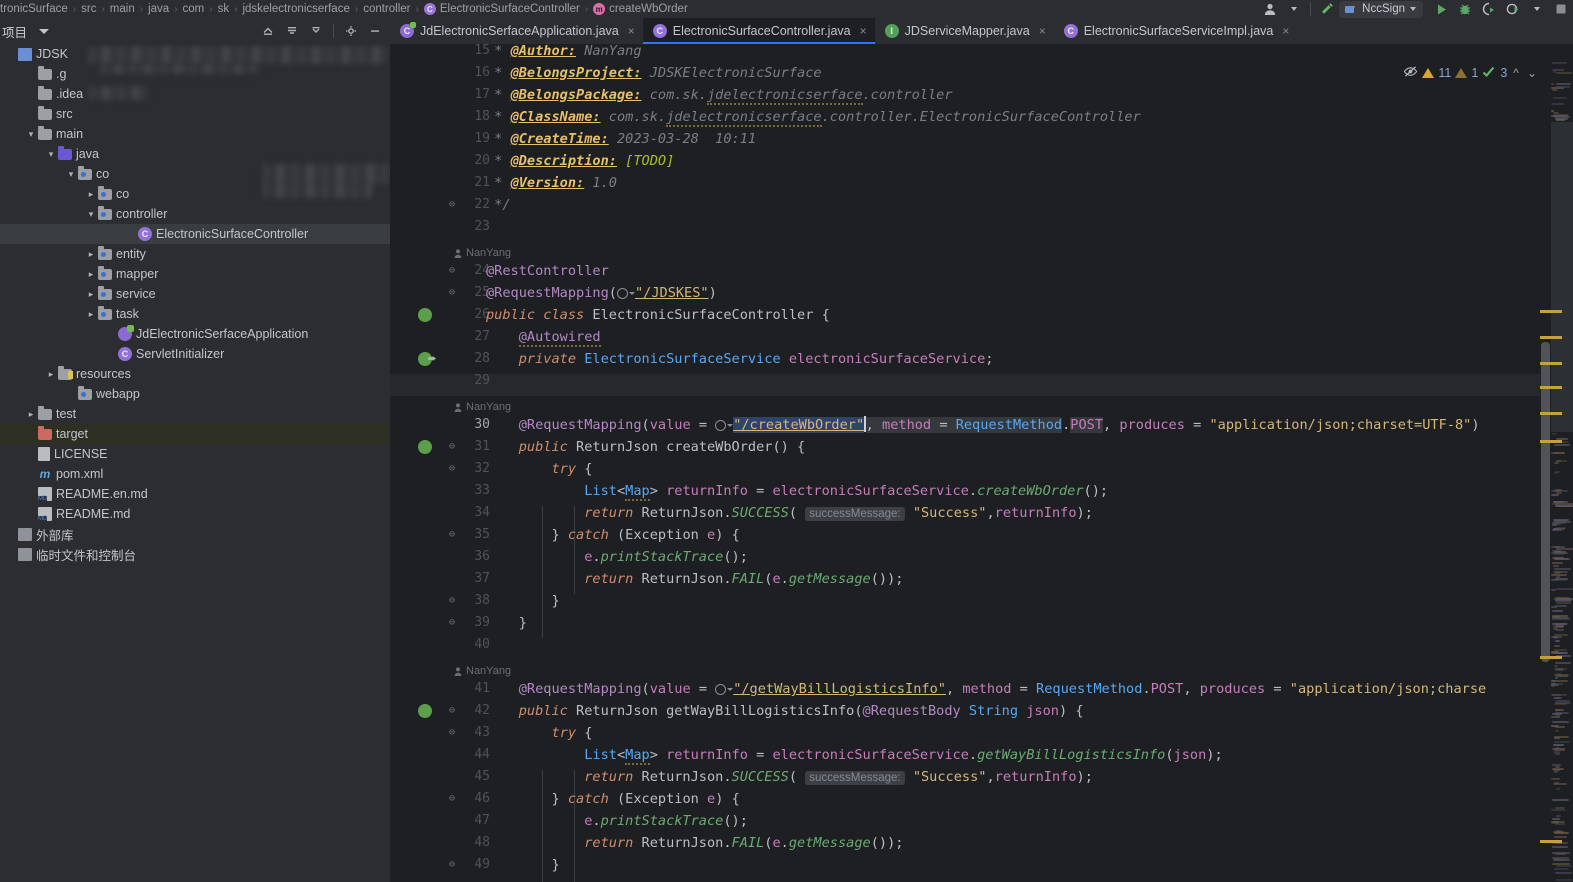 Image resolution: width=1573 pixels, height=882 pixels. What do you see at coordinates (195, 414) in the screenshot?
I see `tree-item-test: test` at bounding box center [195, 414].